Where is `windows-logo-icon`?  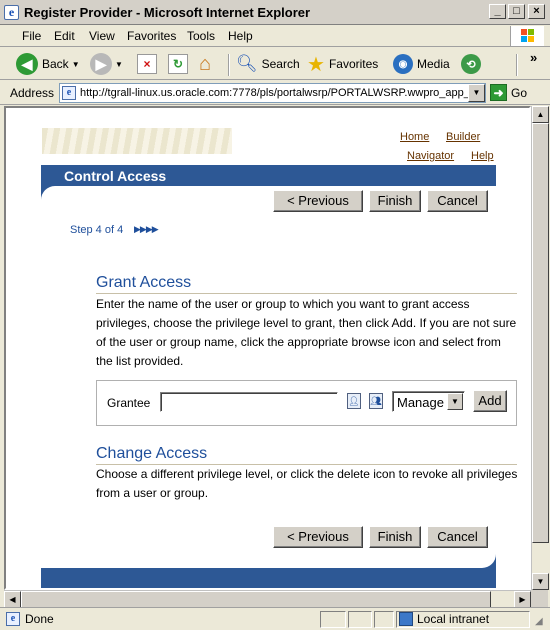 windows-logo-icon is located at coordinates (527, 36).